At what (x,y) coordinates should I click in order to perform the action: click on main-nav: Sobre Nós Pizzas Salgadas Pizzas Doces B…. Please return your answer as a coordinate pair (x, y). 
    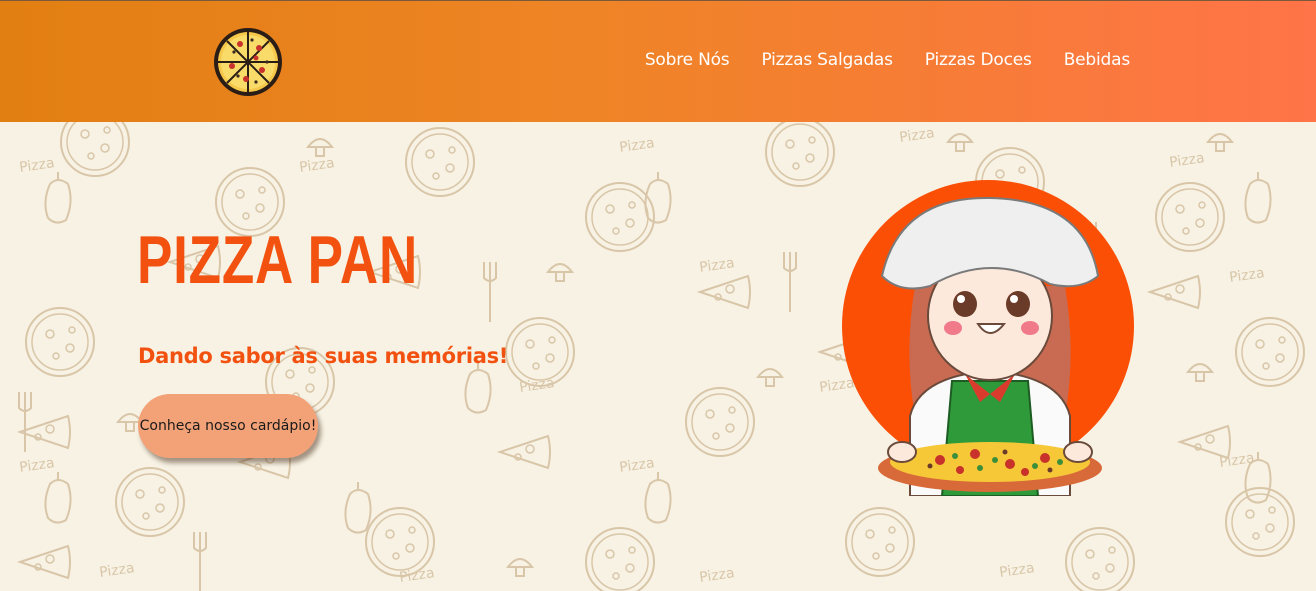
    Looking at the image, I should click on (887, 60).